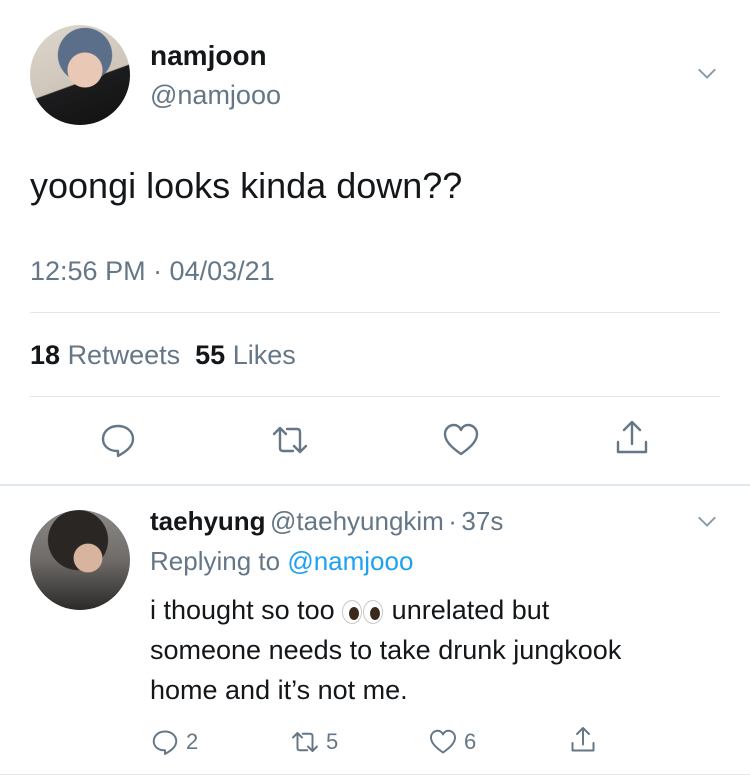 The height and width of the screenshot is (777, 750). Describe the element at coordinates (152, 271) in the screenshot. I see `tweet-timestamp: 12:56 PM · 04/03/21` at that location.